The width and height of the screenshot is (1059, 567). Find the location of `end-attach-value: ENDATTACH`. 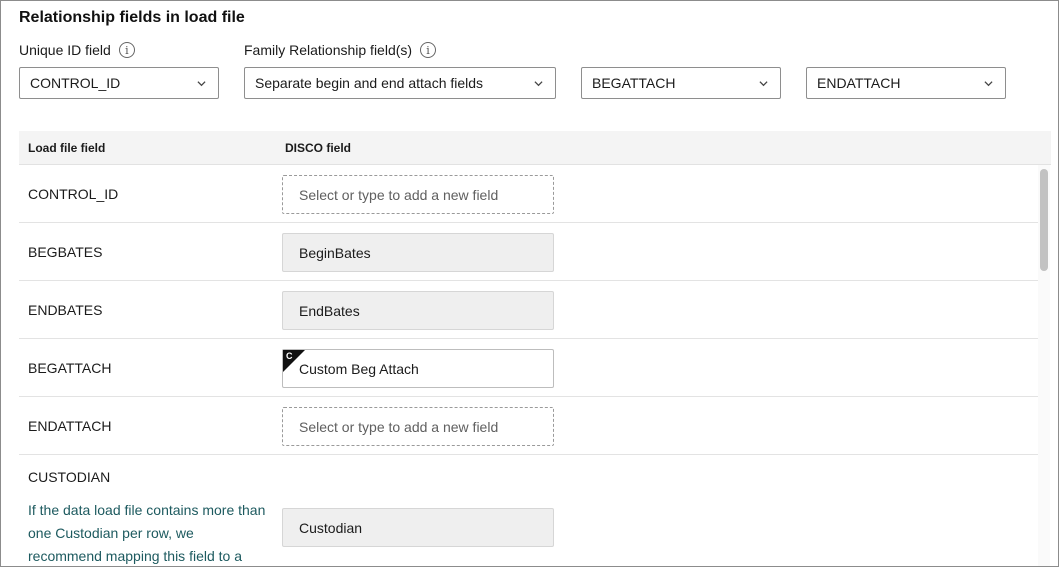

end-attach-value: ENDATTACH is located at coordinates (859, 83).